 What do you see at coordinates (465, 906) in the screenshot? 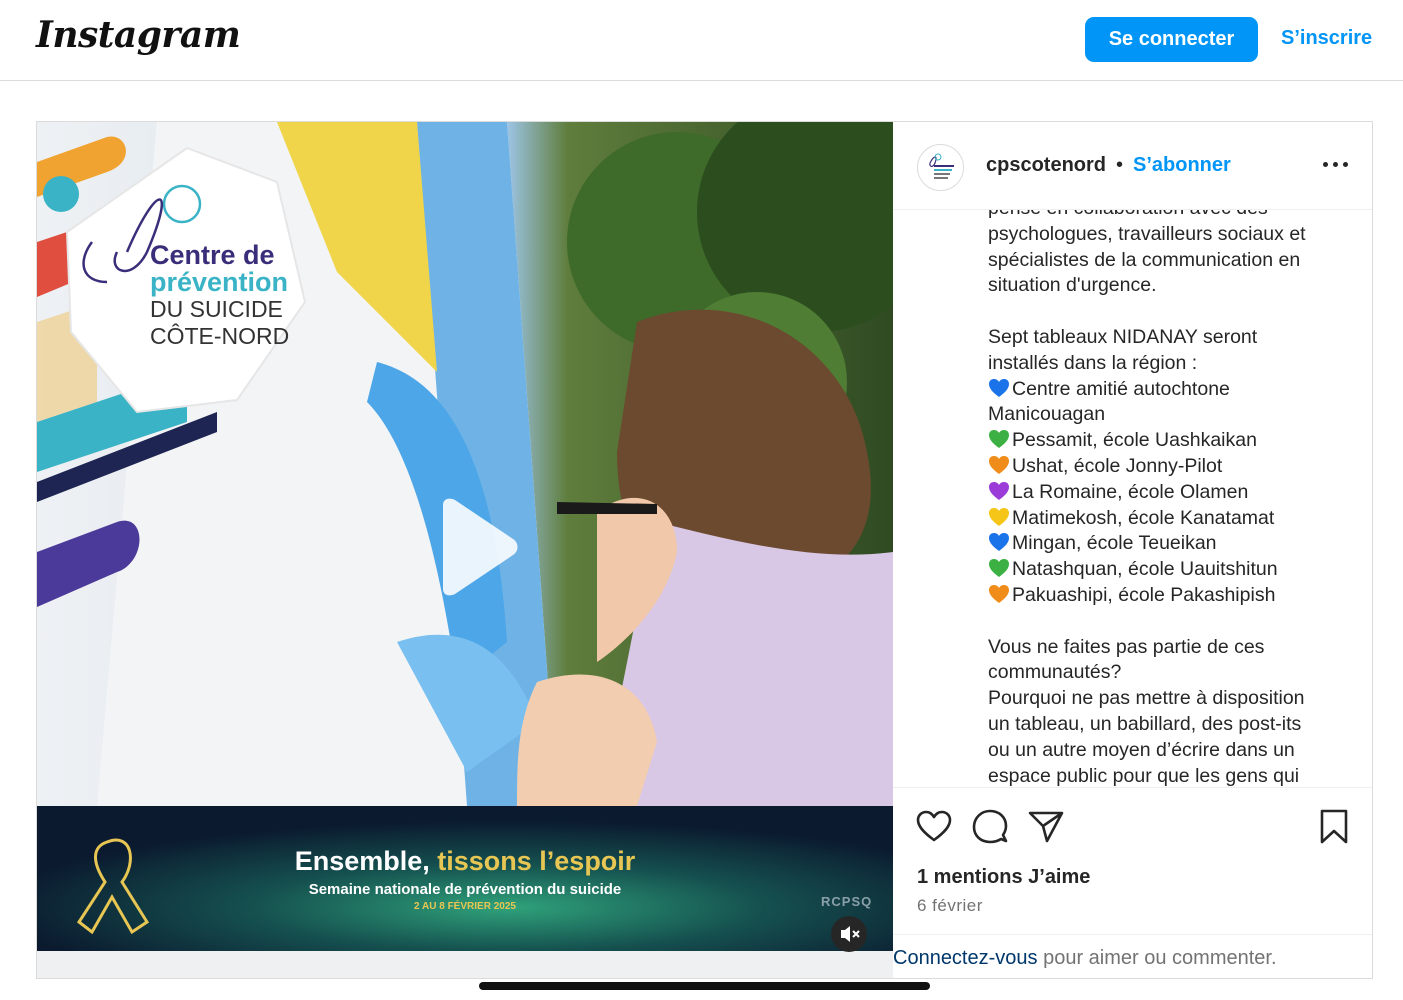
I see `banner-dates: 2 AU 8 FÉVRIER 2025` at bounding box center [465, 906].